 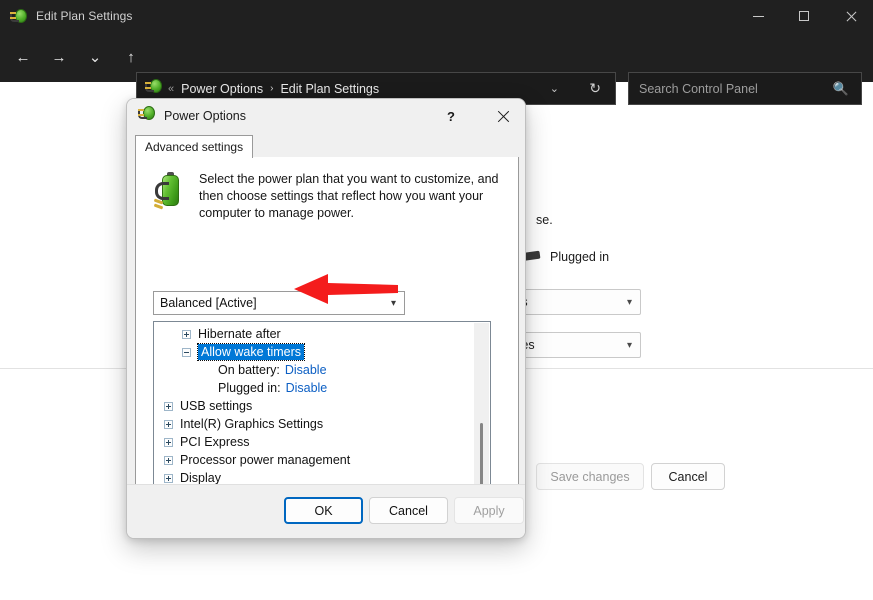 I want to click on window-title: Edit Plan Settings, so click(x=84, y=16).